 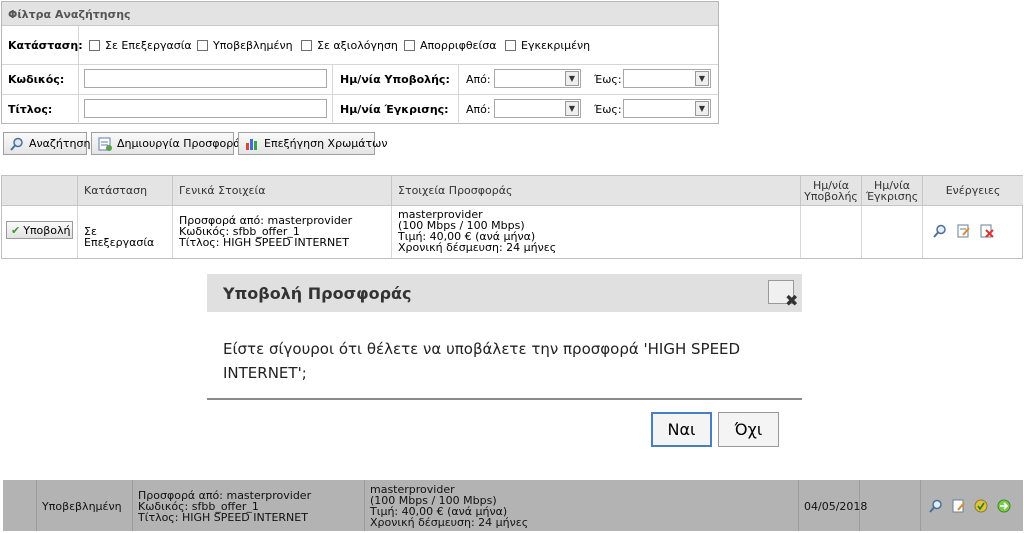 I want to click on row2-submit-date: 04/05/2018, so click(x=833, y=505).